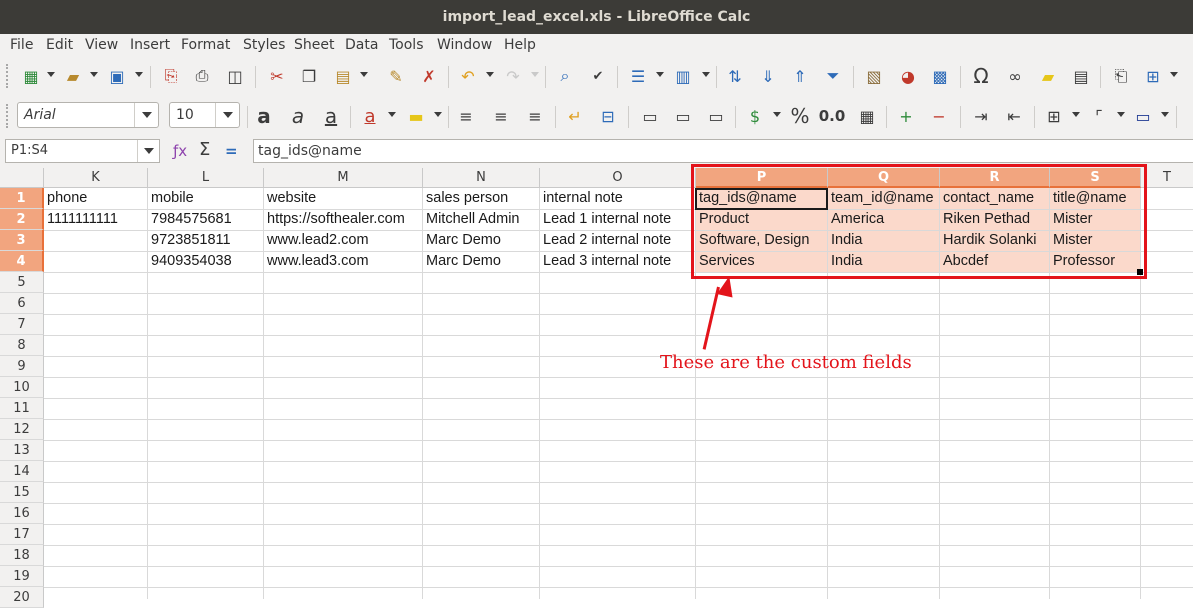 This screenshot has height=608, width=1193. I want to click on menu-insert: Insert, so click(150, 45).